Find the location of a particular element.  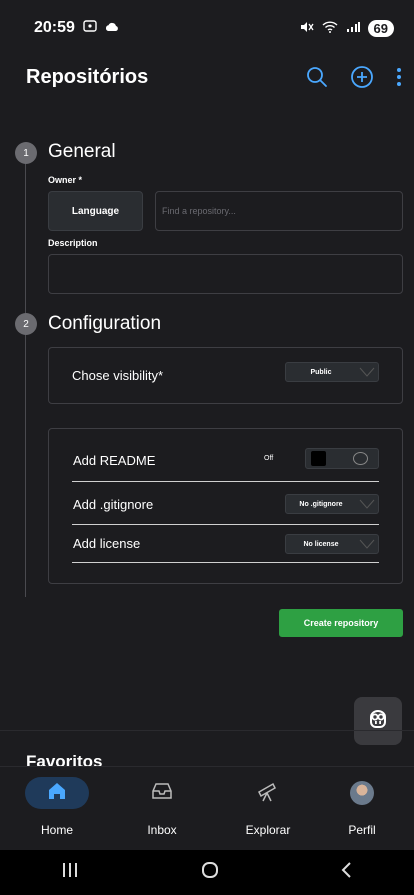

nav-explorar-pill is located at coordinates (268, 793).